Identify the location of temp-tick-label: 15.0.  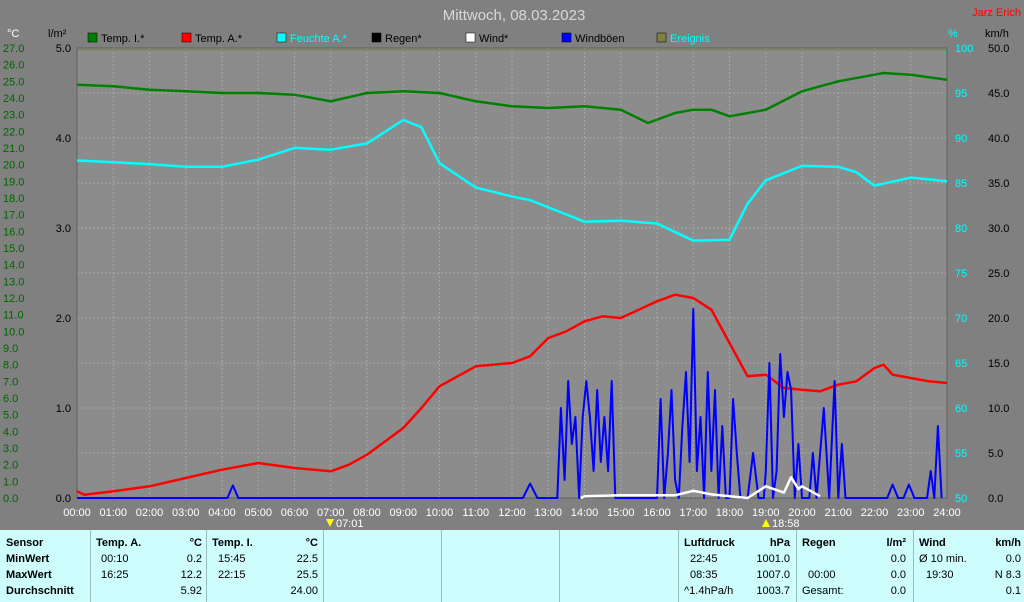
(13, 249).